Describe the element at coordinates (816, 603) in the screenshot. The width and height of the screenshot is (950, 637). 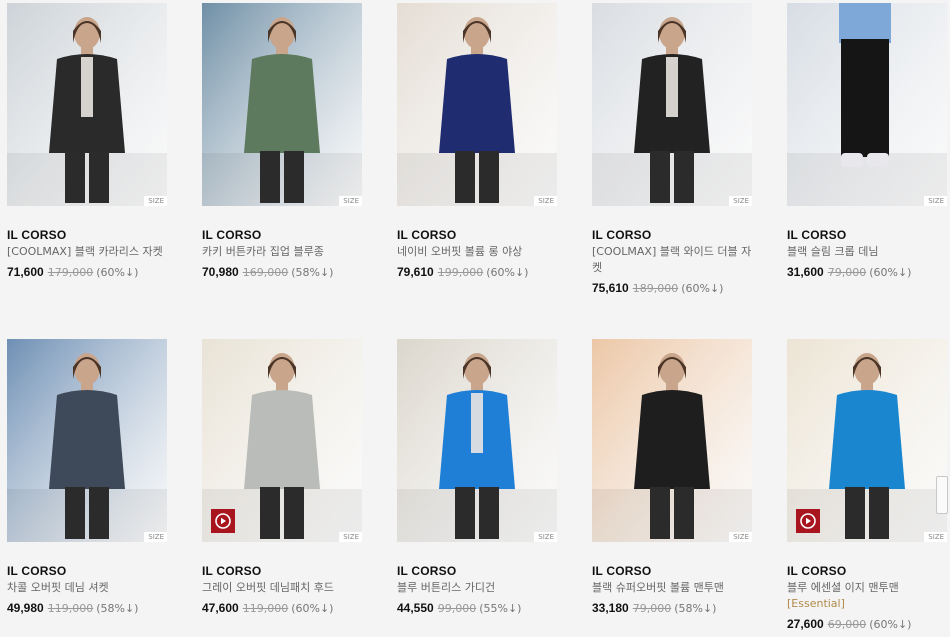
I see `product-tag: [Essential]` at that location.